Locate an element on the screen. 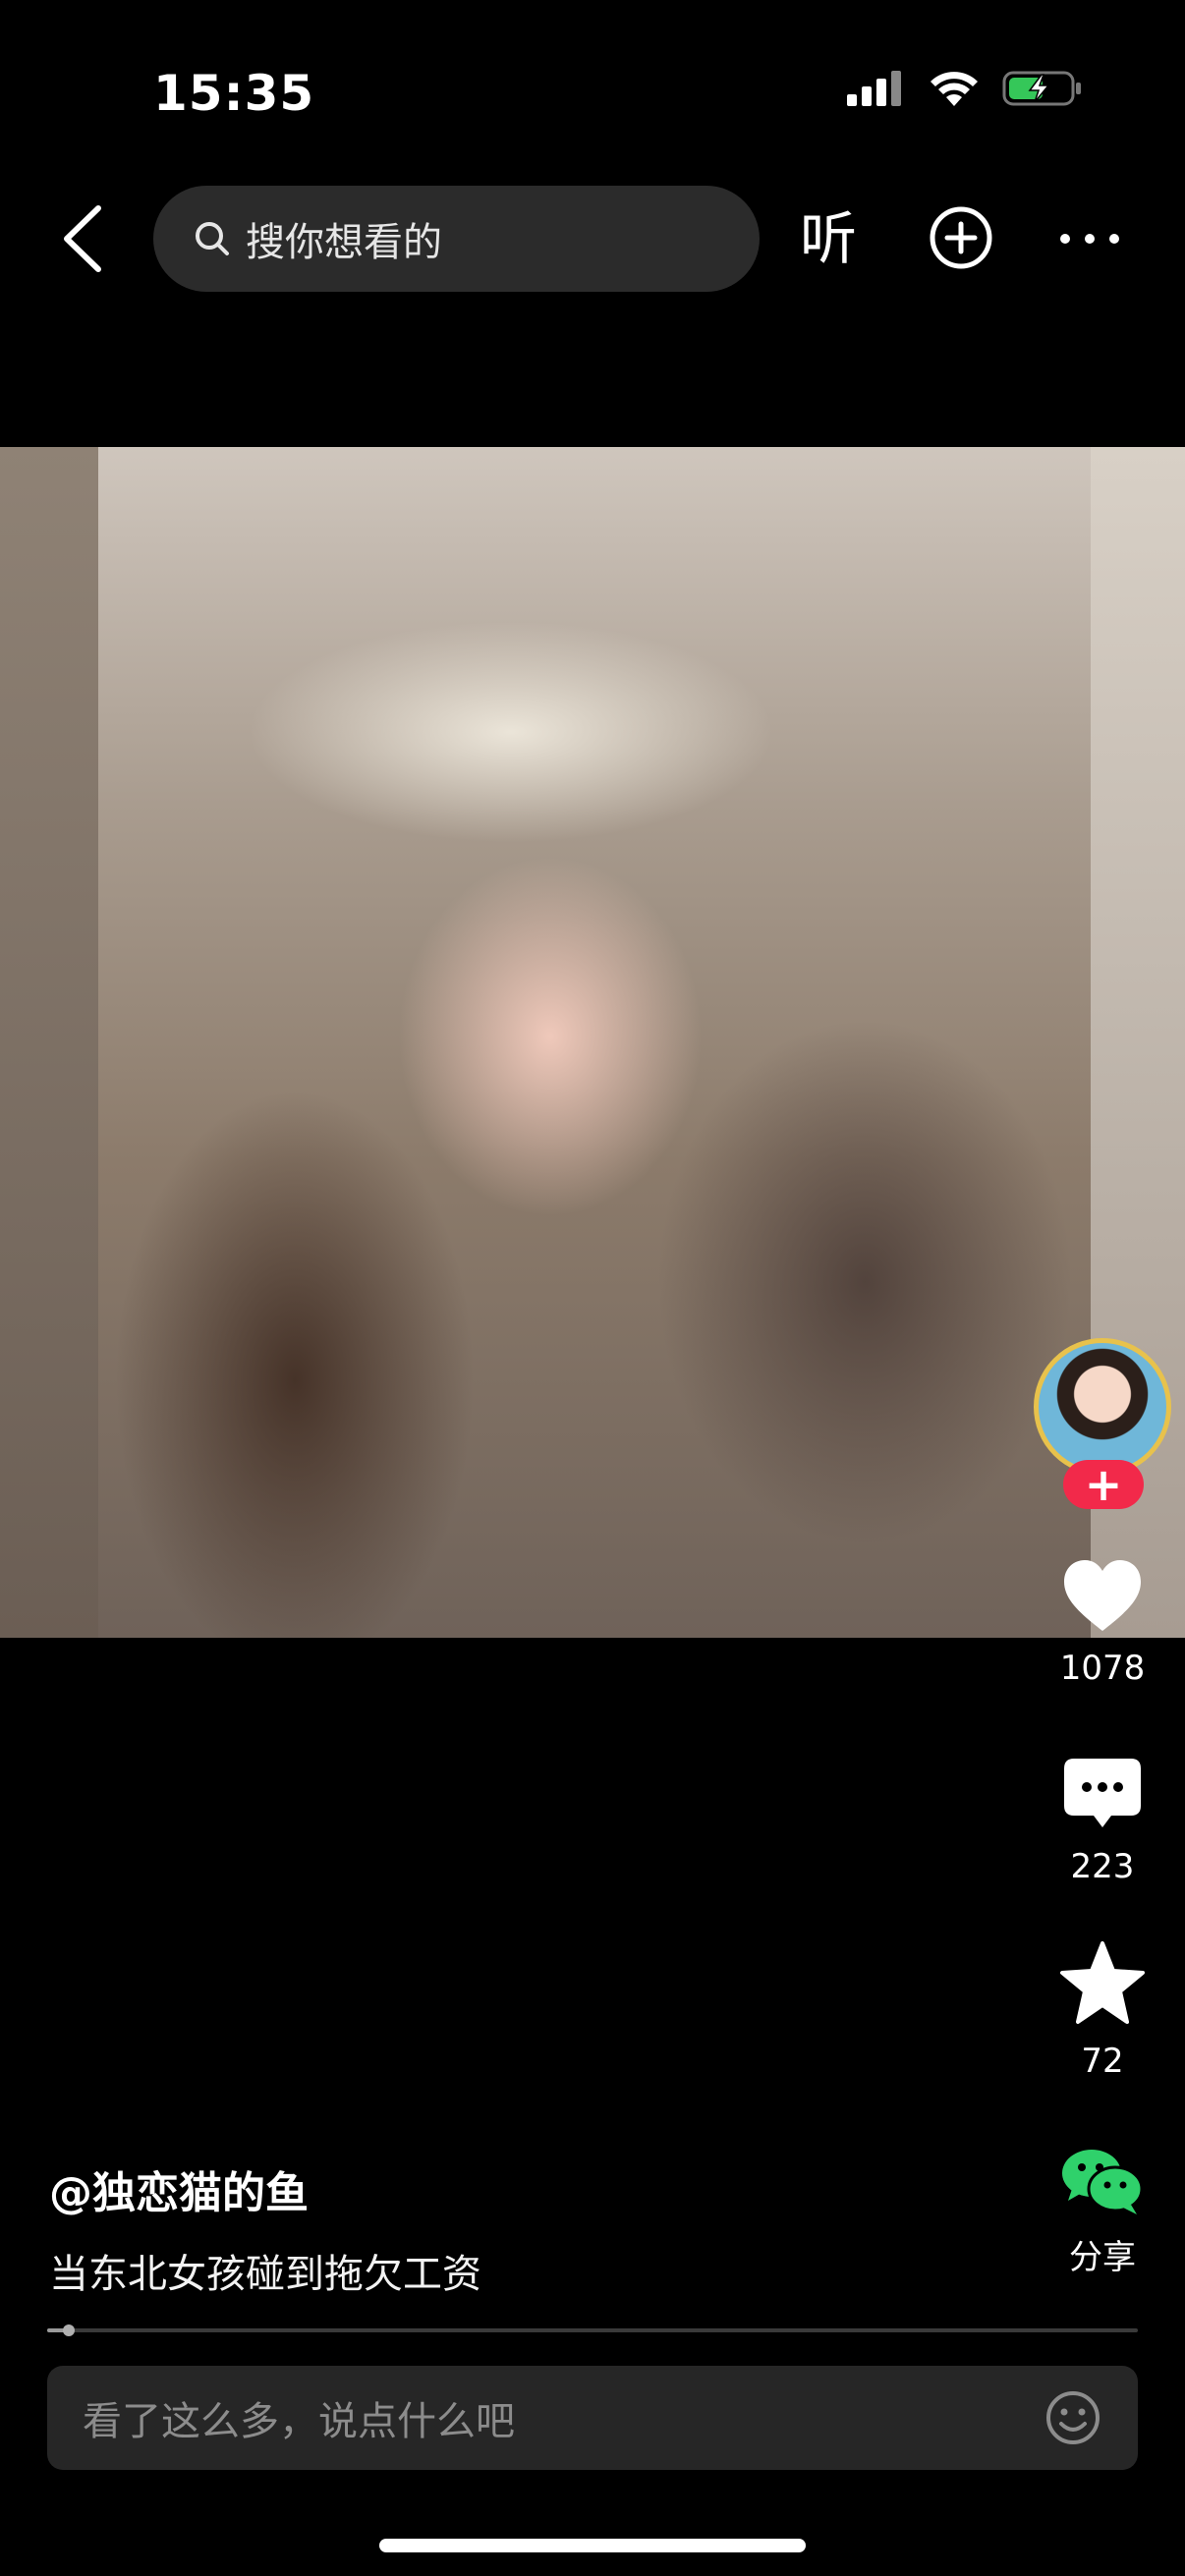 The width and height of the screenshot is (1185, 2576). author-name: @独恋猫的鱼 is located at coordinates (179, 2188).